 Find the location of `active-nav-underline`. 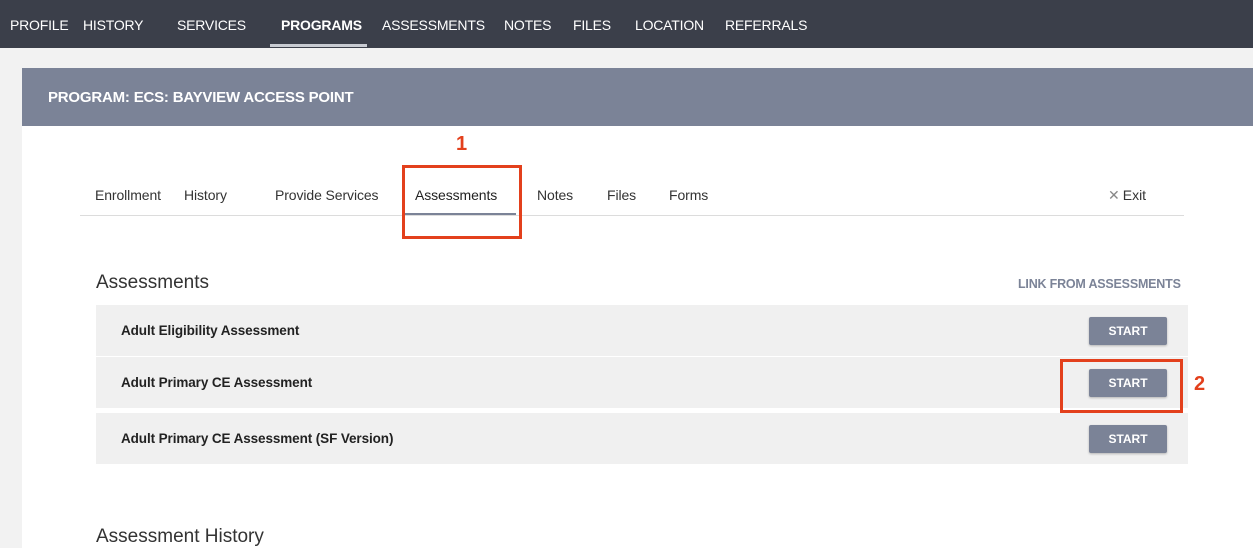

active-nav-underline is located at coordinates (318, 45).